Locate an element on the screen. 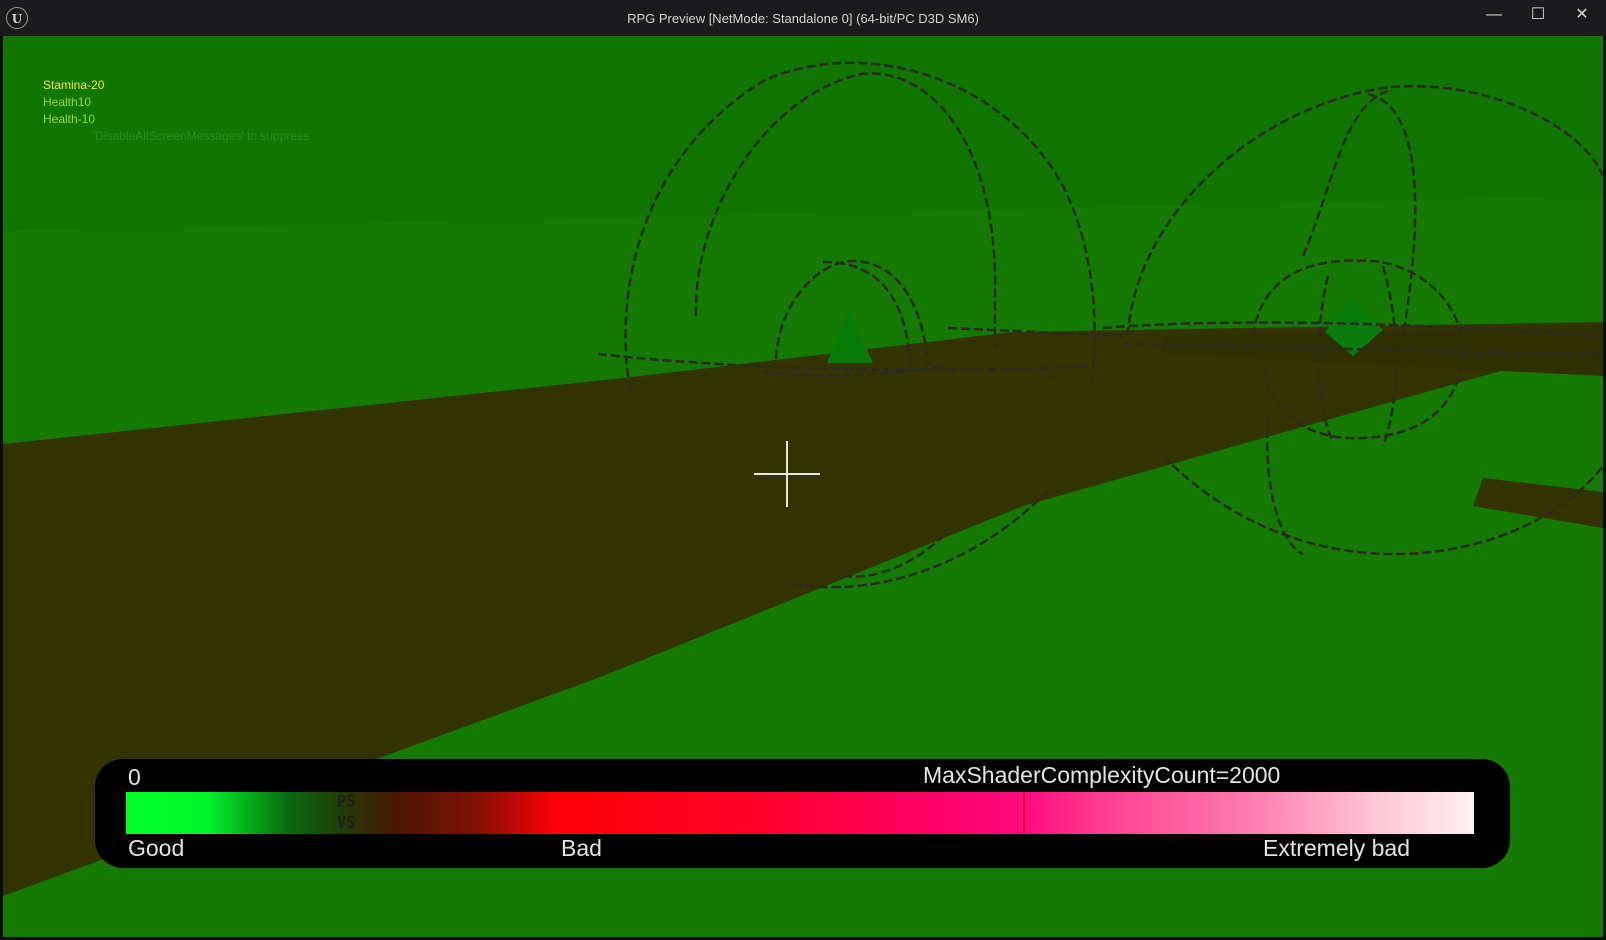 This screenshot has height=940, width=1606. legend-extremely-bad-label: Extremely bad is located at coordinates (1337, 848).